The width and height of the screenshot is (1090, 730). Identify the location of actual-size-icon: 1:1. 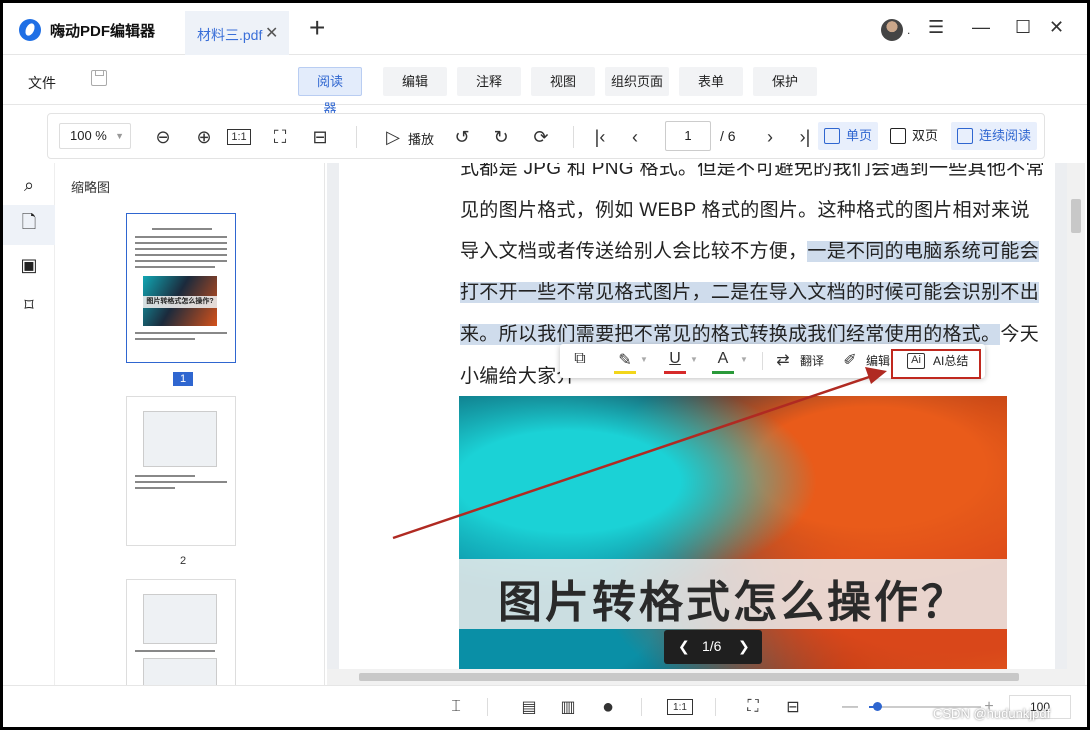
(680, 707).